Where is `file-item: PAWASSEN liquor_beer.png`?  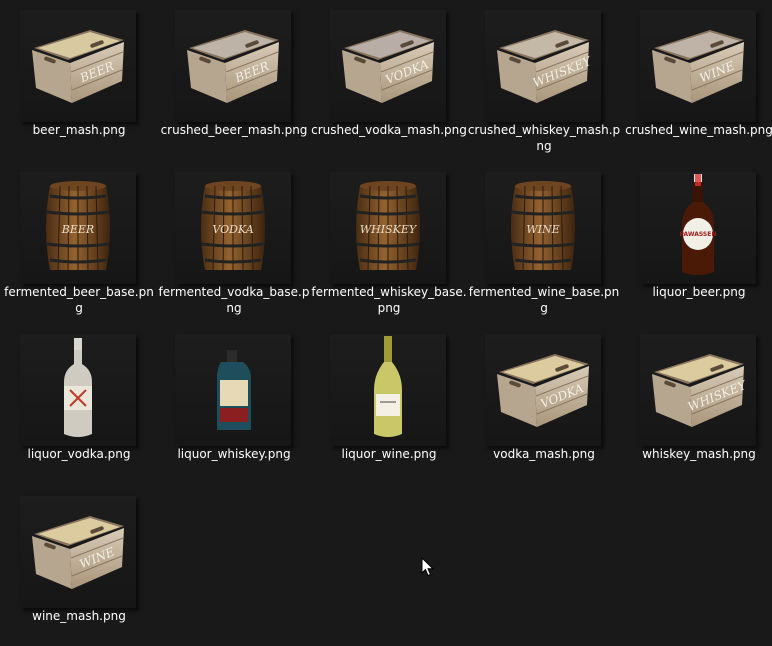
file-item: PAWASSEN liquor_beer.png is located at coordinates (696, 242).